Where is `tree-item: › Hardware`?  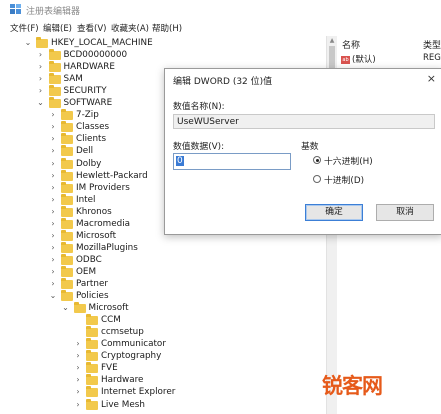
tree-item: › Hardware is located at coordinates (163, 380).